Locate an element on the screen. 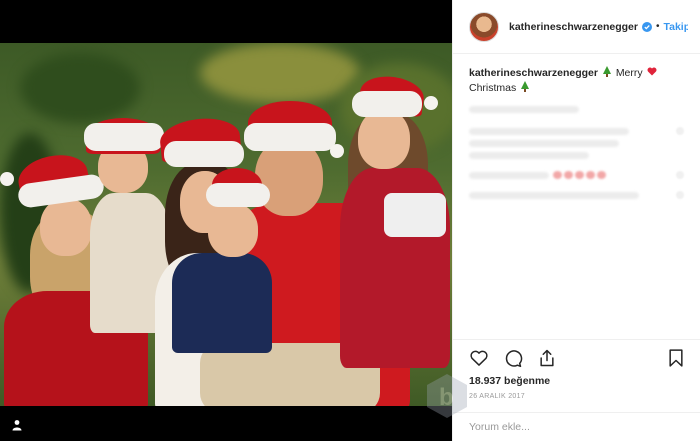  verified-badge-icon is located at coordinates (646, 26).